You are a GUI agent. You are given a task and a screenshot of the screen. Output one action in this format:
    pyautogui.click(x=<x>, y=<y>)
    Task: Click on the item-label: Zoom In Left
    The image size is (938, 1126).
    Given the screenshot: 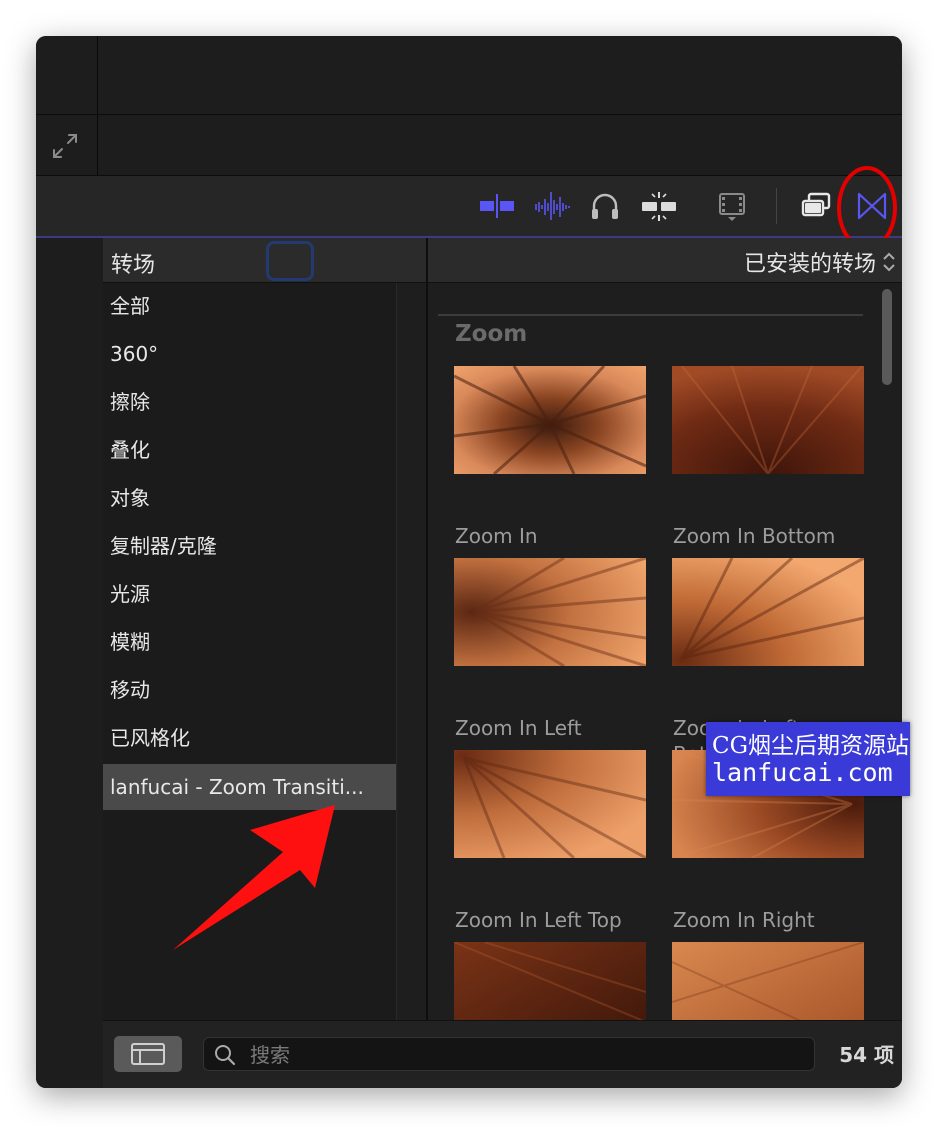 What is the action you would take?
    pyautogui.click(x=518, y=728)
    